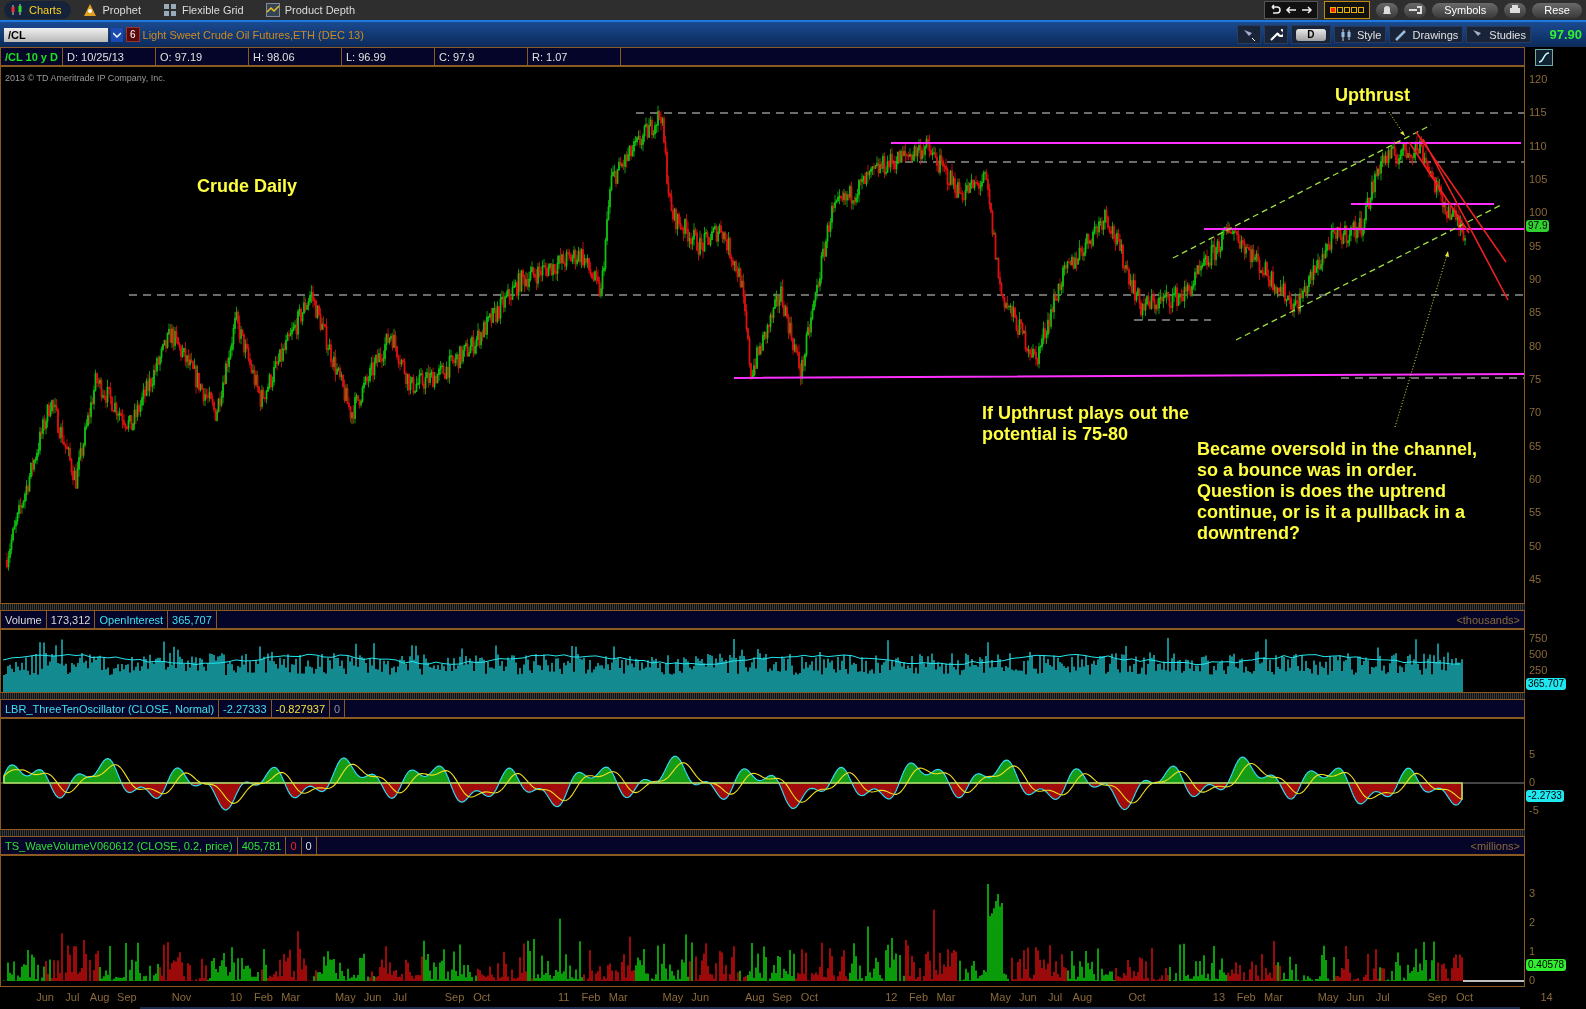 This screenshot has width=1586, height=1009. I want to click on toolbar-button: Studies, so click(1498, 34).